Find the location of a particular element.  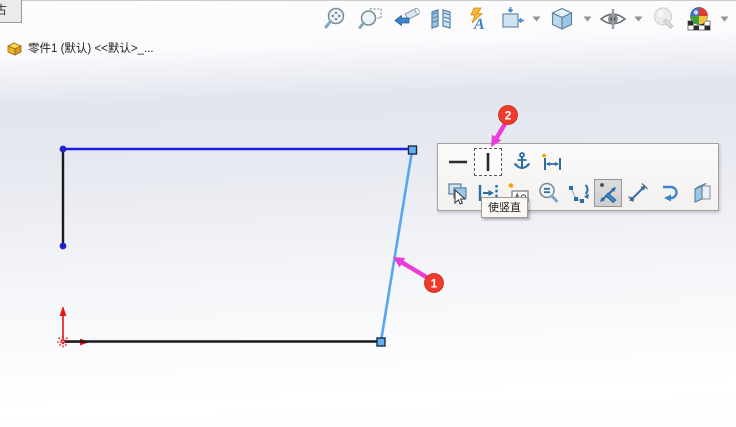

magnifier-equal-icon is located at coordinates (548, 192).